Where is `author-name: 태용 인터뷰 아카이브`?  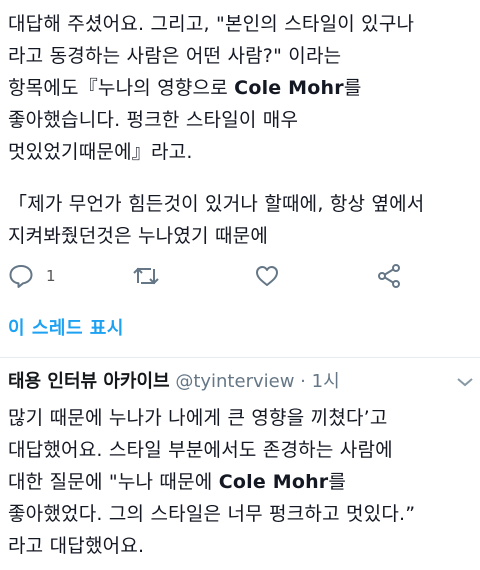
author-name: 태용 인터뷰 아카이브 is located at coordinates (89, 381).